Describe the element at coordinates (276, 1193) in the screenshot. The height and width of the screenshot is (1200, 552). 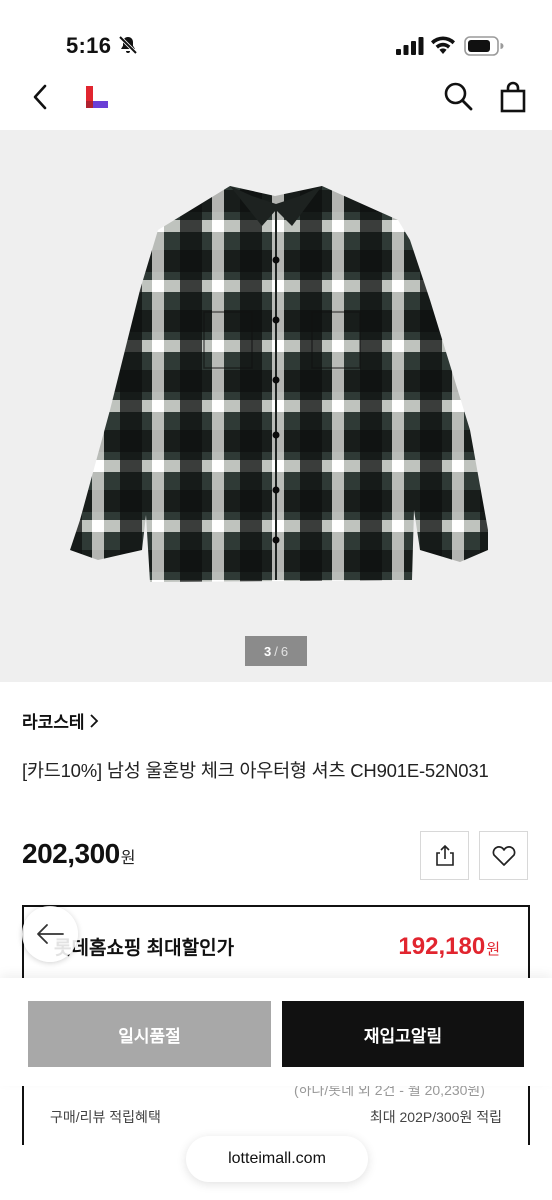
I see `home-indicator-area` at that location.